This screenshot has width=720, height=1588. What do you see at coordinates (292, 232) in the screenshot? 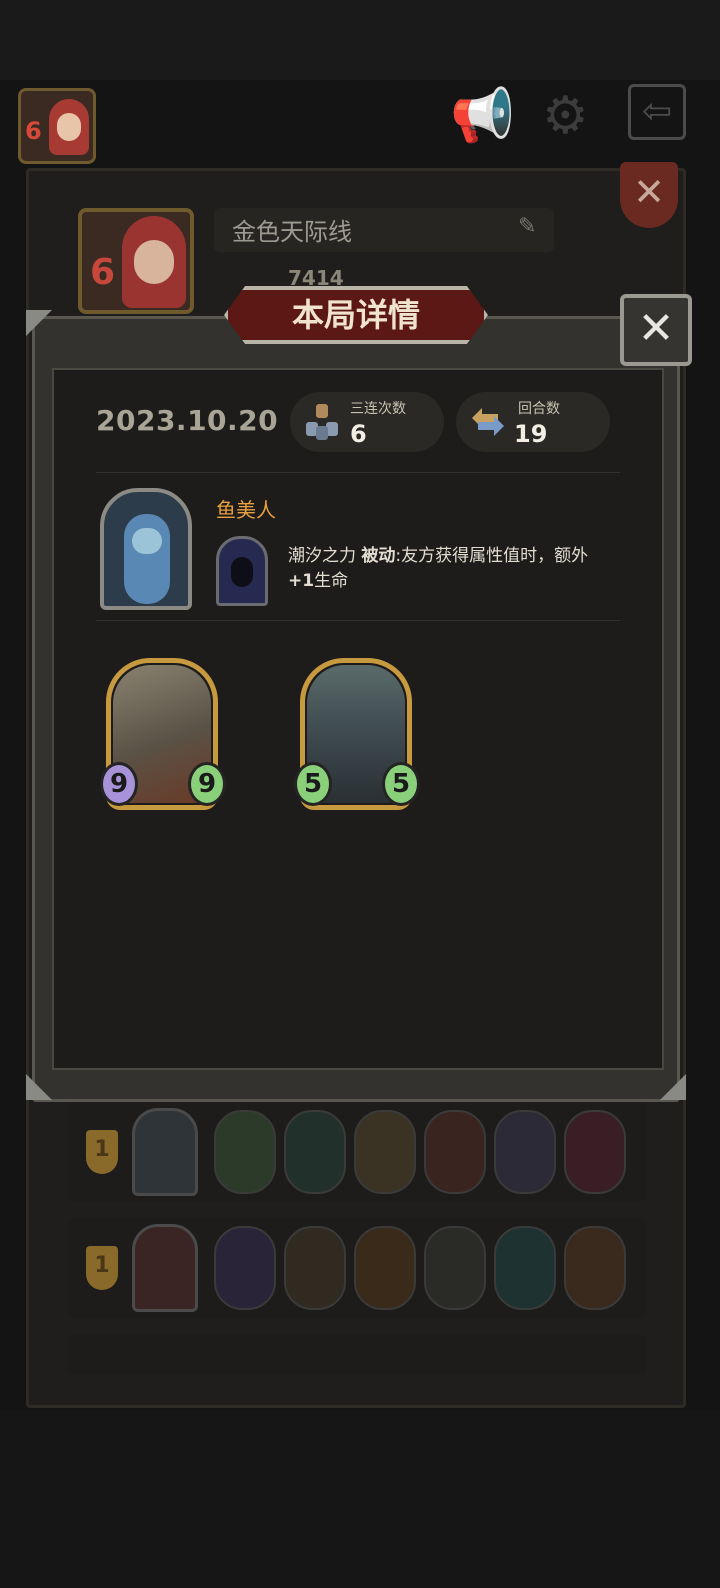
I see `player-name: 金色天际线` at bounding box center [292, 232].